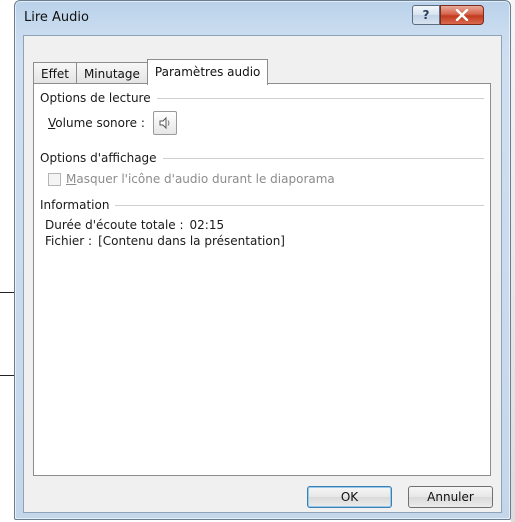  Describe the element at coordinates (96, 123) in the screenshot. I see `volume-label: Volume sonore :` at that location.